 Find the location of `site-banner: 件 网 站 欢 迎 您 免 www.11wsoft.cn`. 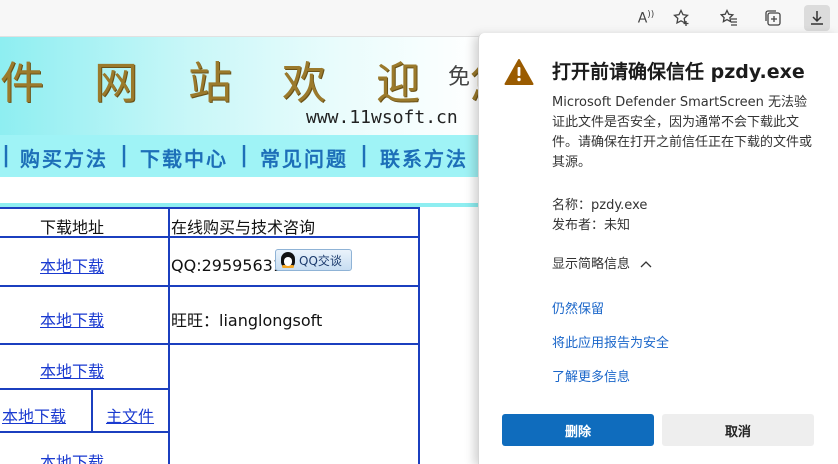

site-banner: 件 网 站 欢 迎 您 免 www.11wsoft.cn is located at coordinates (257, 86).